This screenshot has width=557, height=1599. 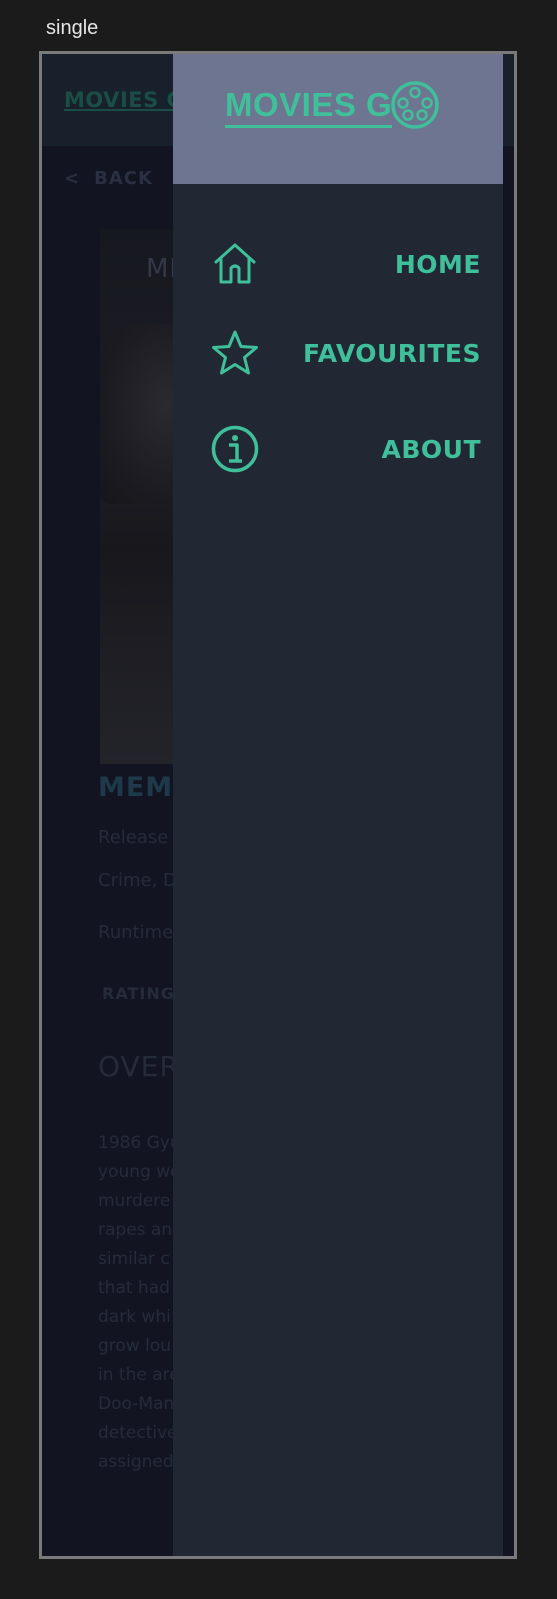 I want to click on nav-item-about: ABOUT, so click(x=338, y=449).